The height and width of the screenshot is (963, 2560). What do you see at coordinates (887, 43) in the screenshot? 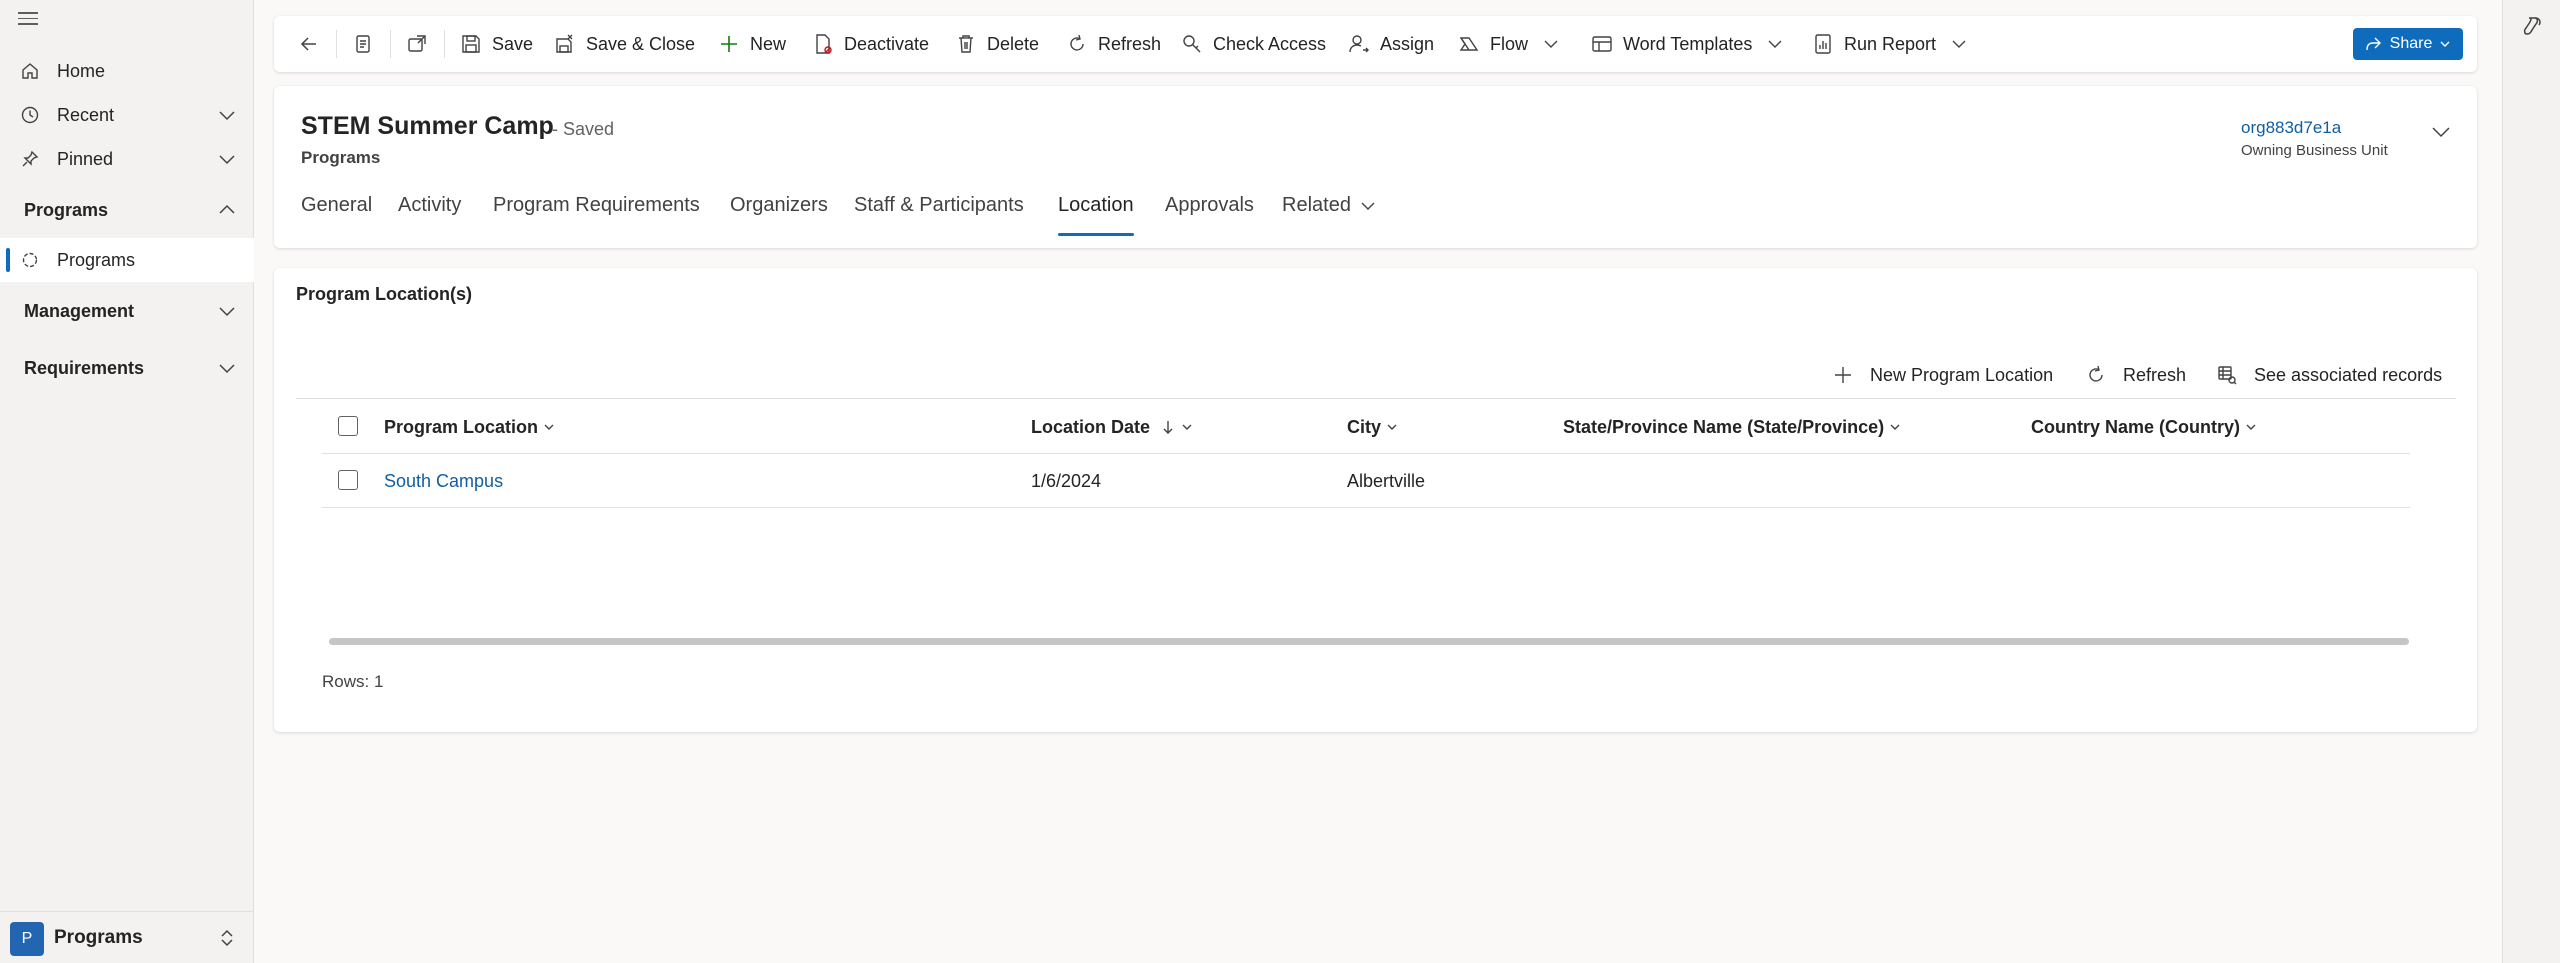
I see `deactivate-label: Deactivate` at bounding box center [887, 43].